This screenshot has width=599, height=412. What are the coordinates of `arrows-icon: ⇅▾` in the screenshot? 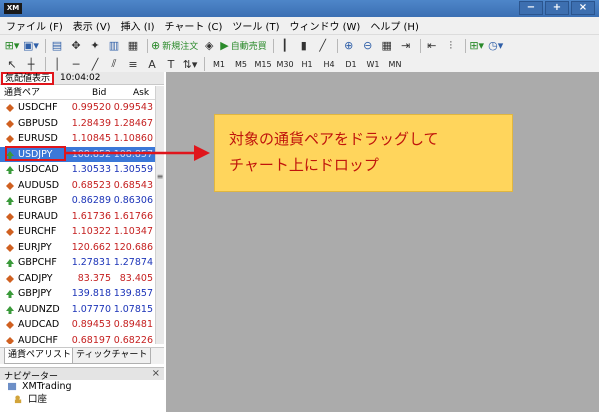 It's located at (190, 64).